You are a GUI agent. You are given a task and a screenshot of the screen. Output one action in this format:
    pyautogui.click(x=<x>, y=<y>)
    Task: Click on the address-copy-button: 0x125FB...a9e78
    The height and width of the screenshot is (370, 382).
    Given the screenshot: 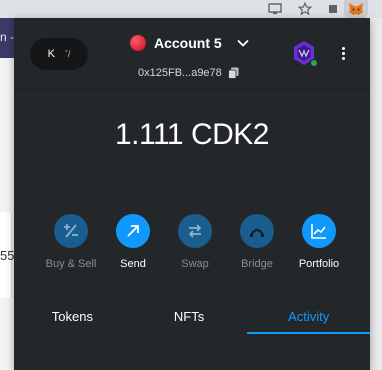 What is the action you would take?
    pyautogui.click(x=188, y=73)
    